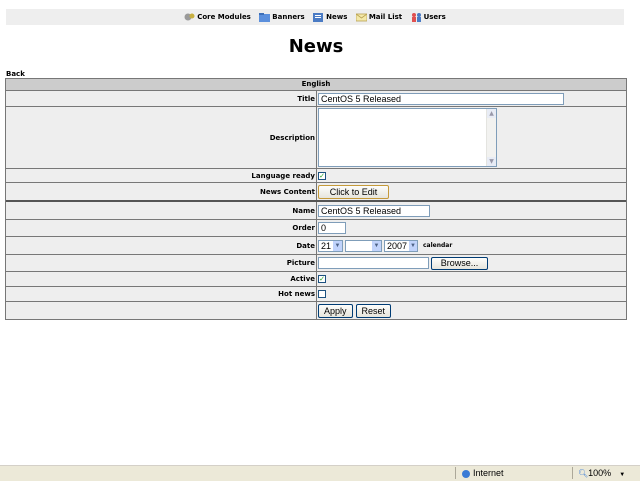 This screenshot has height=481, width=640. I want to click on click-to-edit-button: Click to Edit, so click(353, 191).